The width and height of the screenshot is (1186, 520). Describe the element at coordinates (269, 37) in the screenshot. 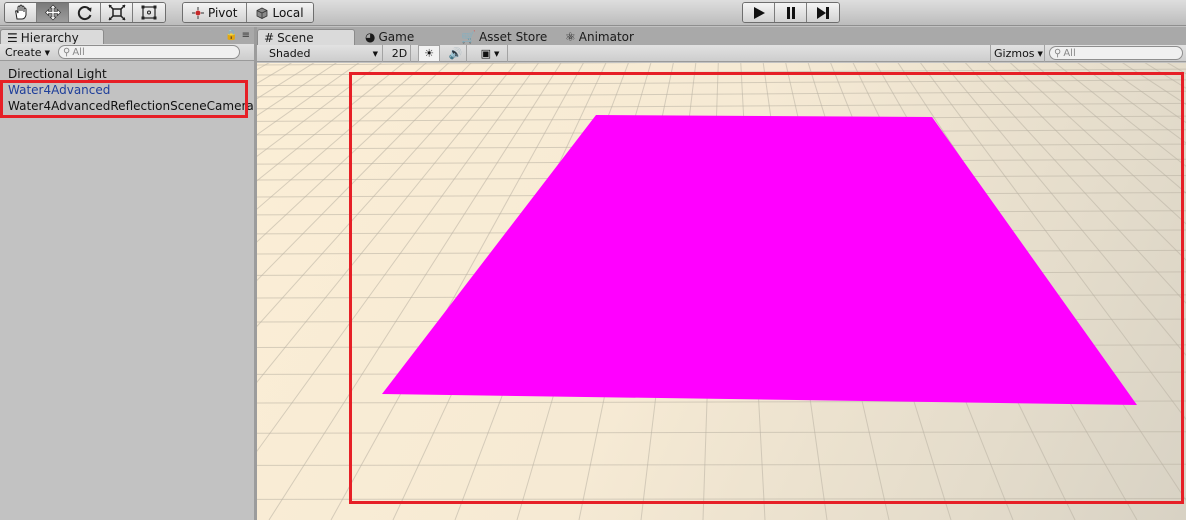

I see `grid-icon: #` at that location.